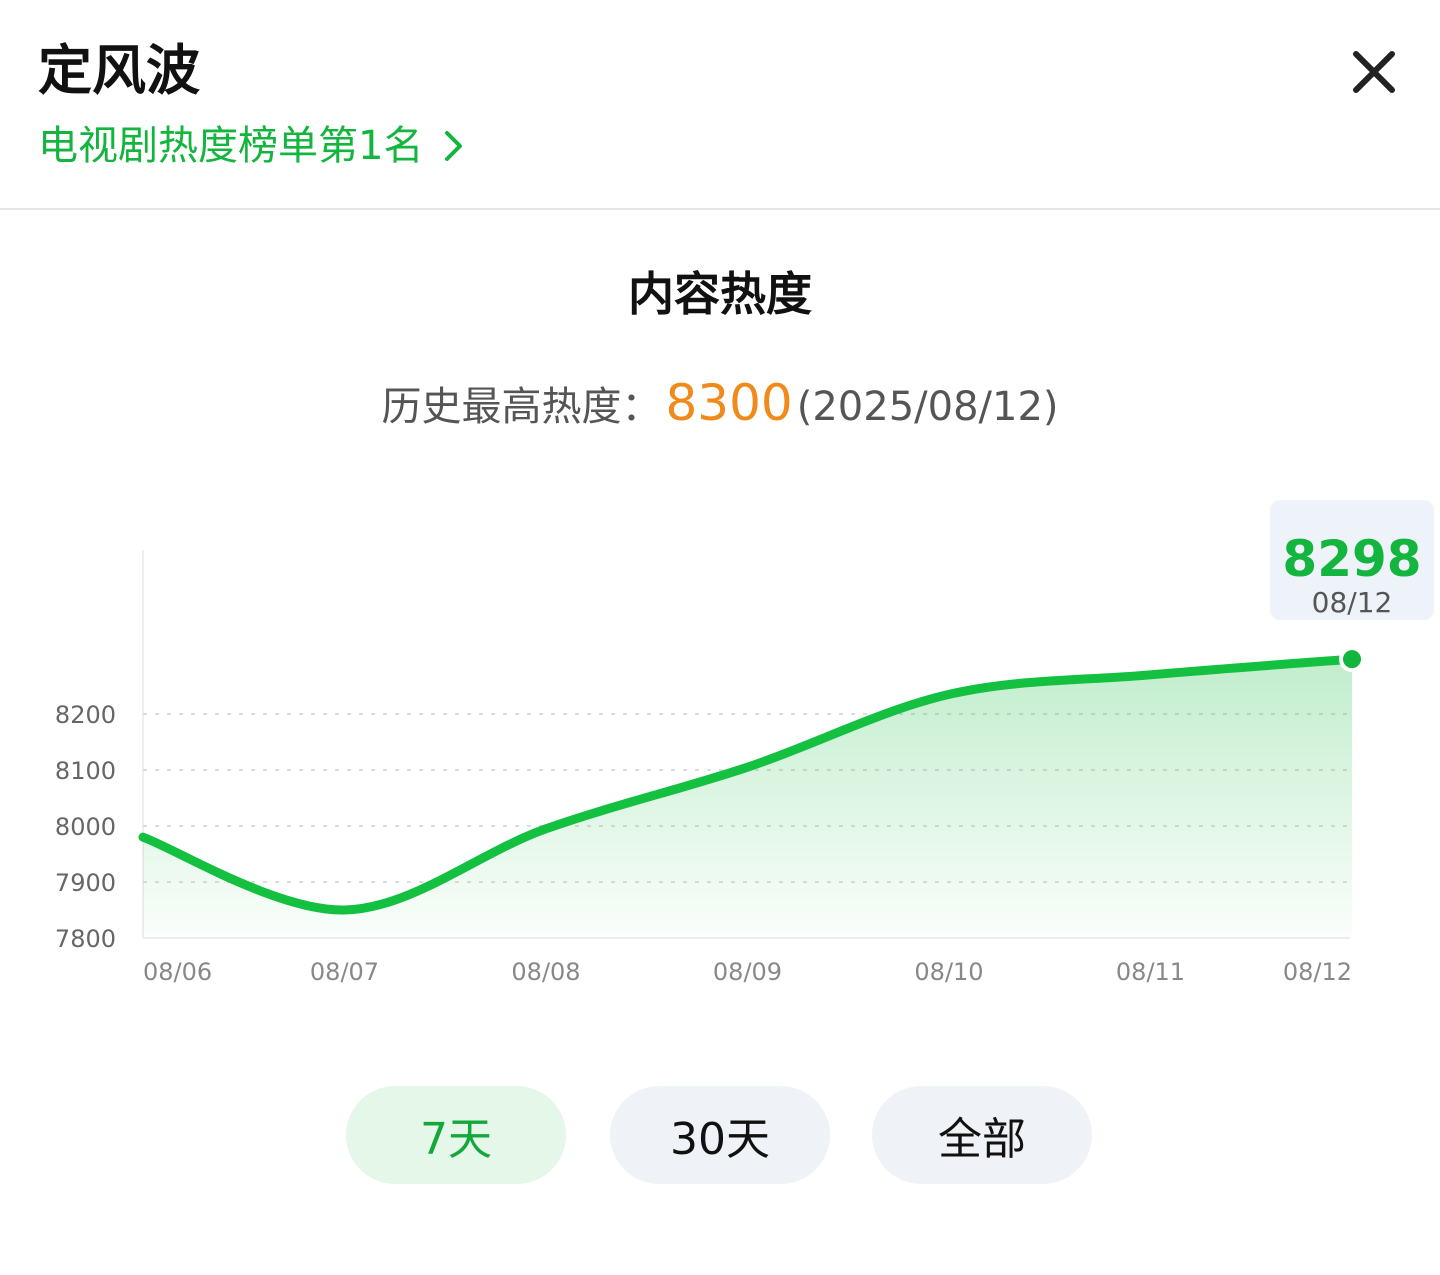  Describe the element at coordinates (85, 771) in the screenshot. I see `y-tick-label: 8100` at that location.